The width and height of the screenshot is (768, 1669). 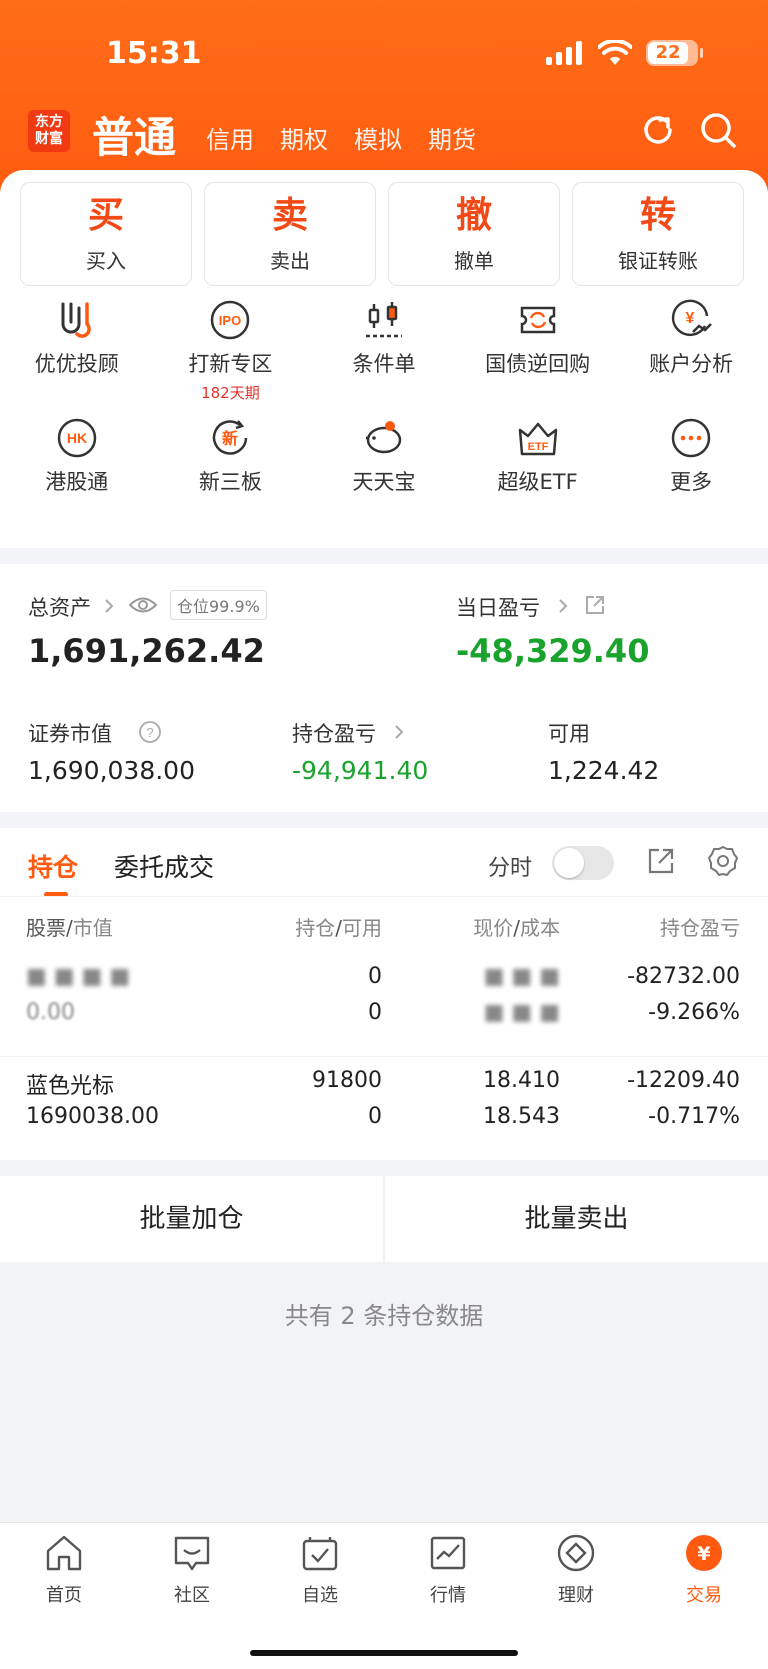 What do you see at coordinates (704, 1596) in the screenshot?
I see `nav-trade: ¥ 交易` at bounding box center [704, 1596].